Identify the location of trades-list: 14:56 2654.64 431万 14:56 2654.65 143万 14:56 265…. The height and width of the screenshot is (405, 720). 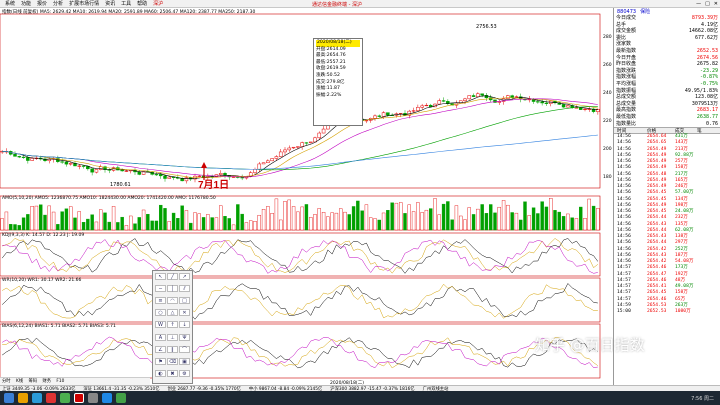
(667, 224).